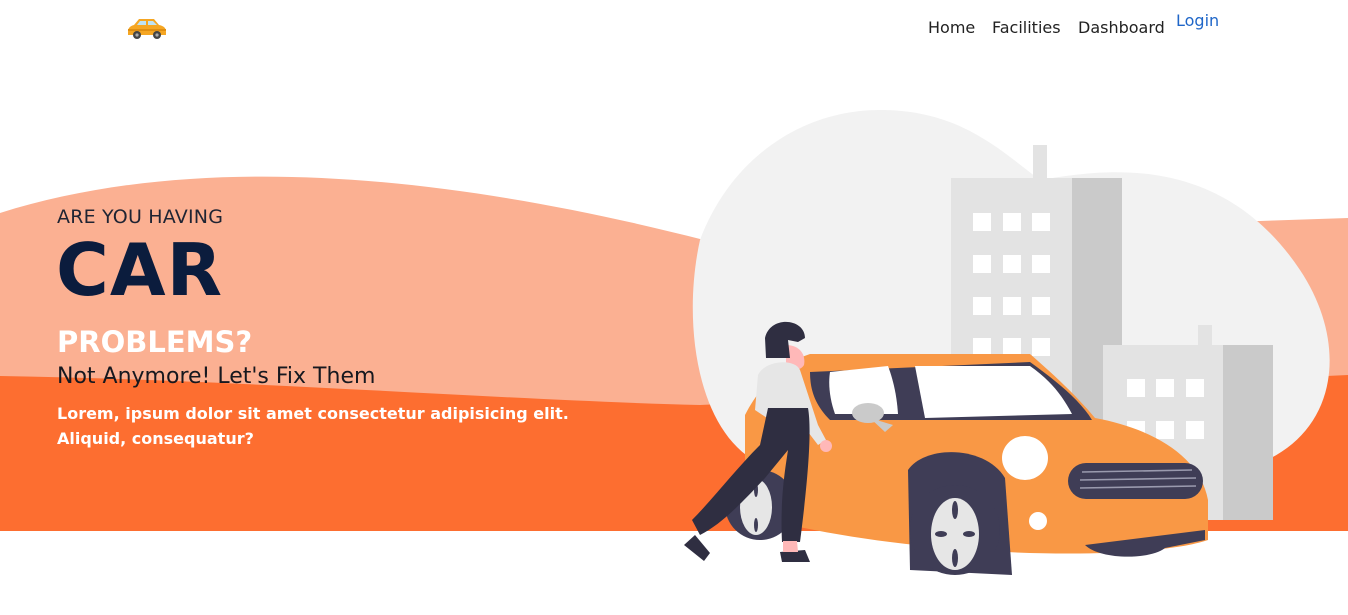 The width and height of the screenshot is (1348, 615). Describe the element at coordinates (674, 30) in the screenshot. I see `navbar: Home Facilities Dashboard Login` at that location.